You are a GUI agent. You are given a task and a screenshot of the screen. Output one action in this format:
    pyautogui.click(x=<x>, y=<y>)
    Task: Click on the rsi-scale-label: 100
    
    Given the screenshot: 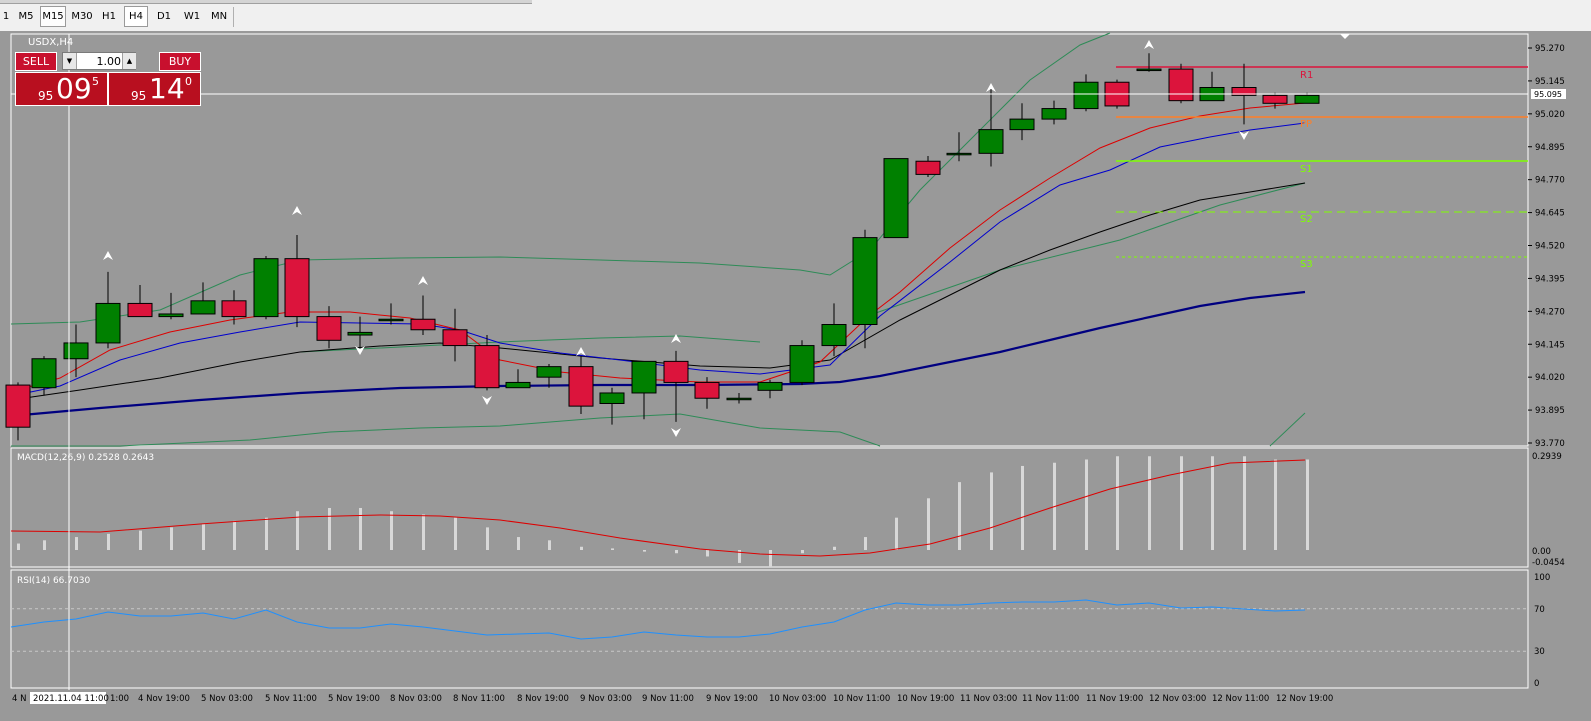 What is the action you would take?
    pyautogui.click(x=1542, y=578)
    